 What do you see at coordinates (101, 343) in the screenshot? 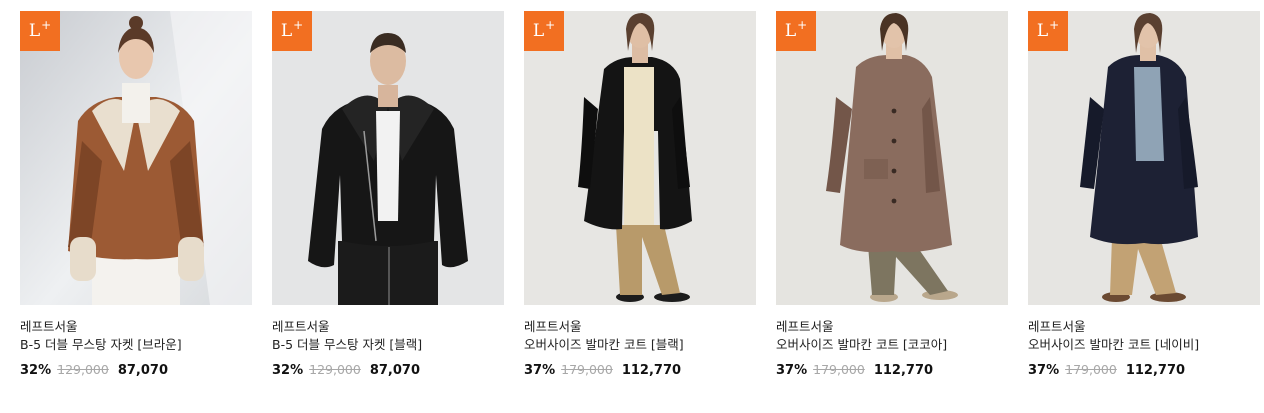
I see `product-name: B-5 더블 무스탕 자켓 [브라운]` at bounding box center [101, 343].